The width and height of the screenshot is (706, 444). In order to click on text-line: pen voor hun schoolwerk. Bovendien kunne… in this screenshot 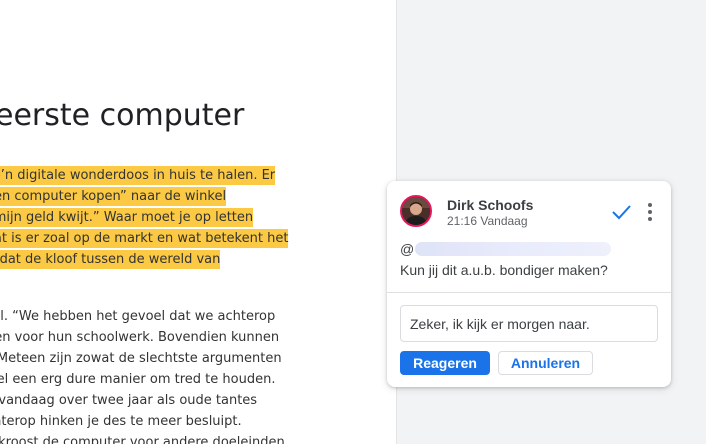, I will do `click(142, 337)`.